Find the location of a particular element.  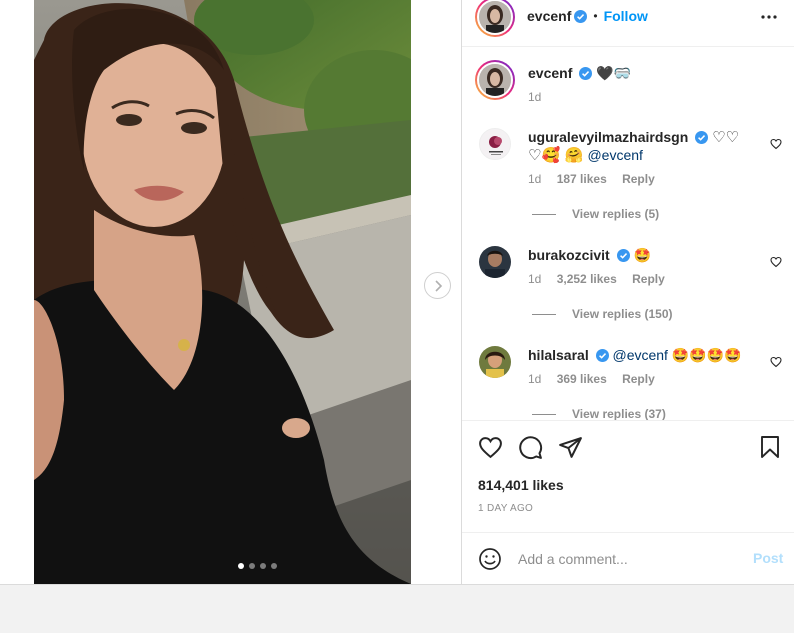

comment-icon is located at coordinates (531, 448).